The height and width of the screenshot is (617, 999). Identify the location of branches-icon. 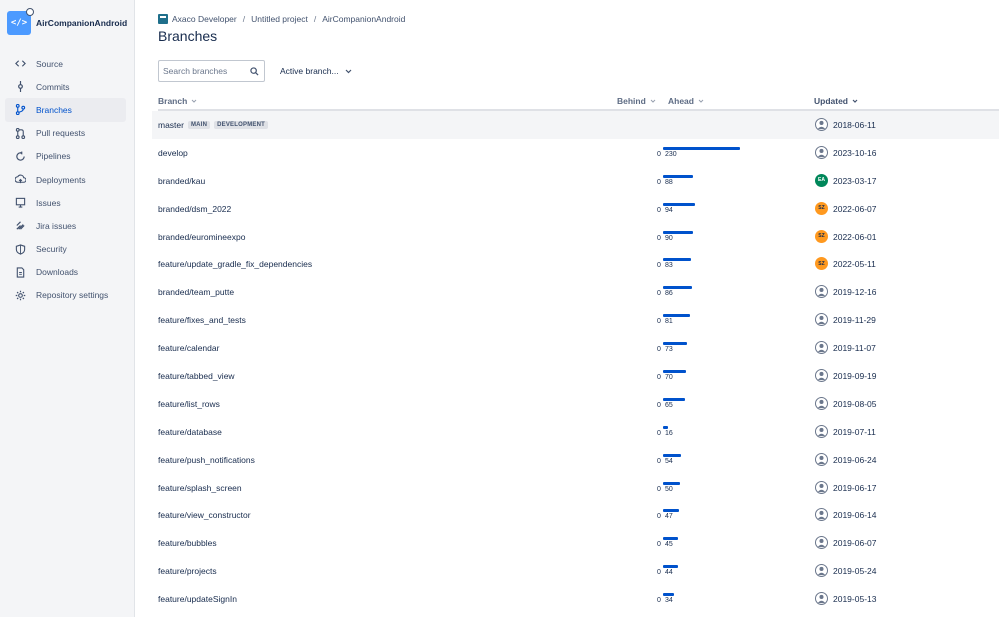
(20, 110).